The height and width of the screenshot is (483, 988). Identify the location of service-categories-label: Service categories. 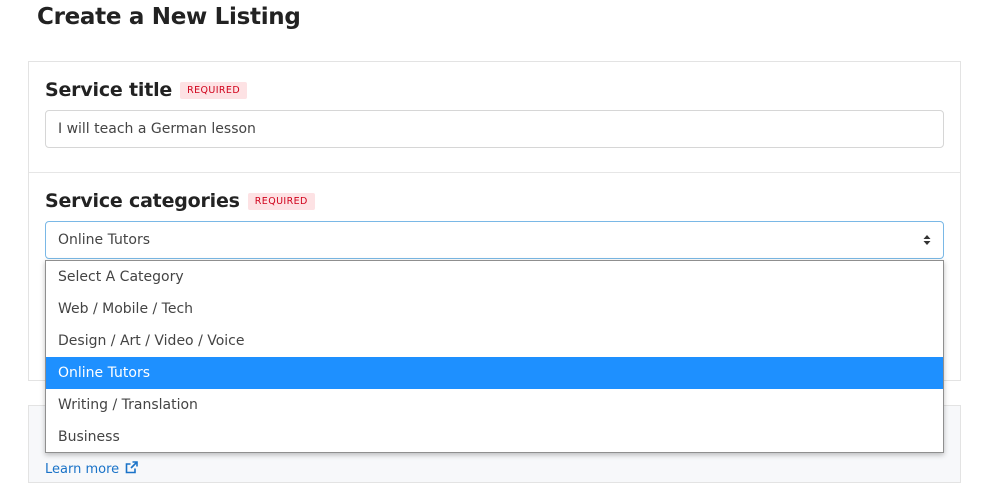
(142, 201).